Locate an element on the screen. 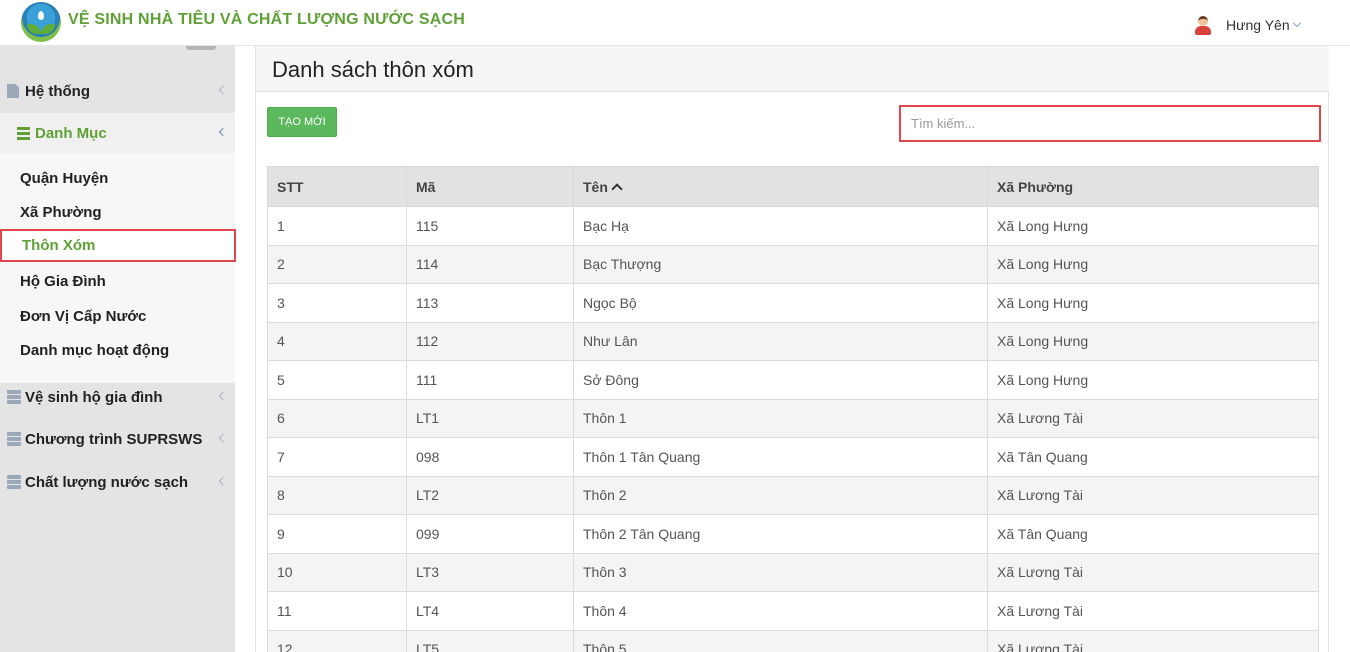 The height and width of the screenshot is (652, 1350). cell-ten: Thôn 1 Tân Quang is located at coordinates (780, 457).